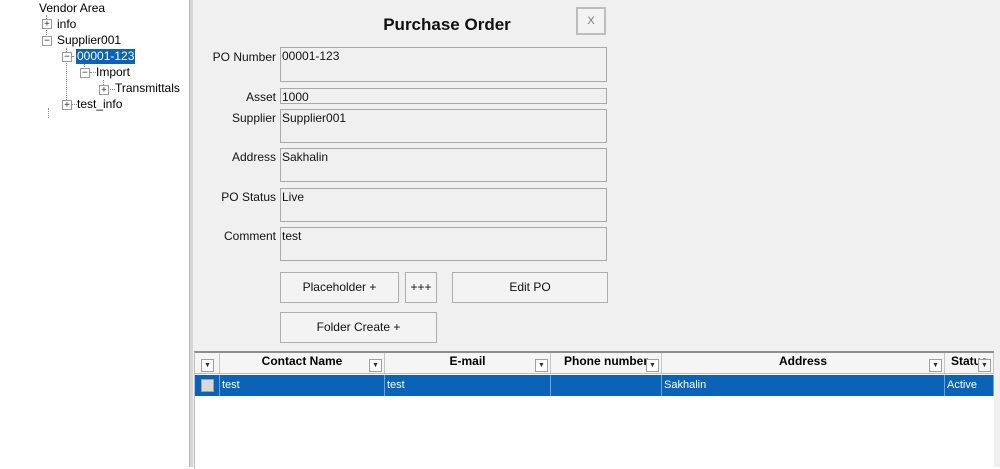 Image resolution: width=1000 pixels, height=469 pixels. What do you see at coordinates (443, 165) in the screenshot?
I see `address-field: Sakhalin` at bounding box center [443, 165].